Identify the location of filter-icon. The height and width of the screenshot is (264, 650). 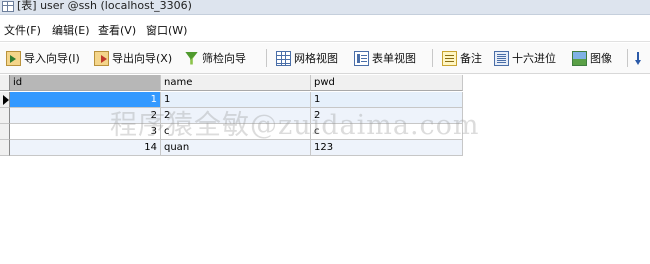
(191, 58).